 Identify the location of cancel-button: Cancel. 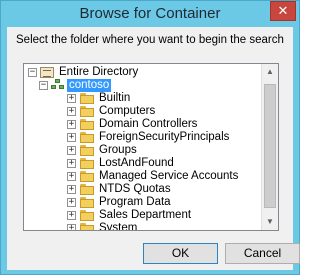
(262, 253).